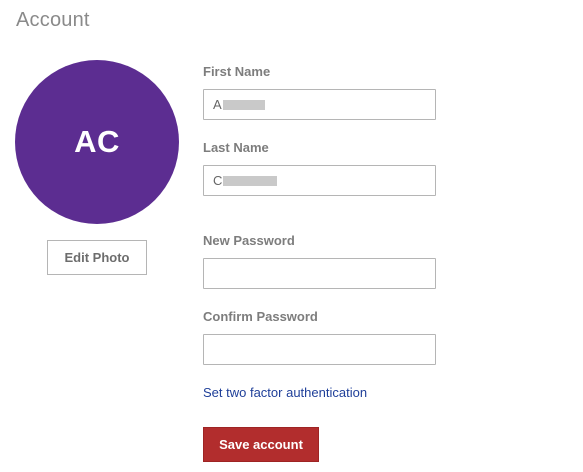 The height and width of the screenshot is (472, 583). Describe the element at coordinates (217, 104) in the screenshot. I see `first-name-value: A` at that location.